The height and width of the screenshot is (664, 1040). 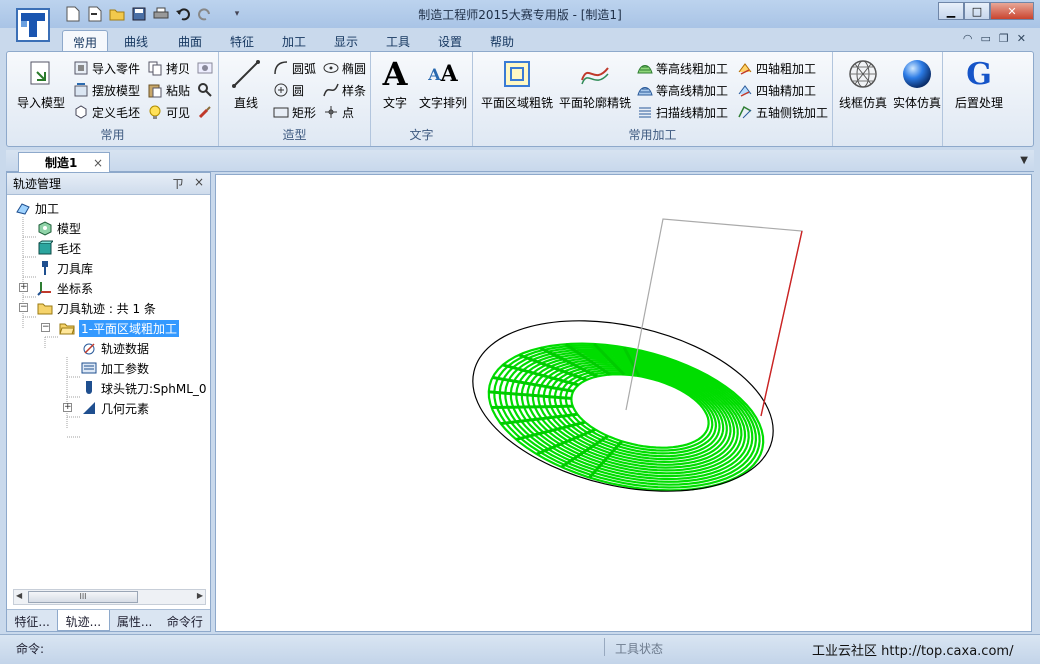 I want to click on solid-sphere-icon, so click(x=917, y=74).